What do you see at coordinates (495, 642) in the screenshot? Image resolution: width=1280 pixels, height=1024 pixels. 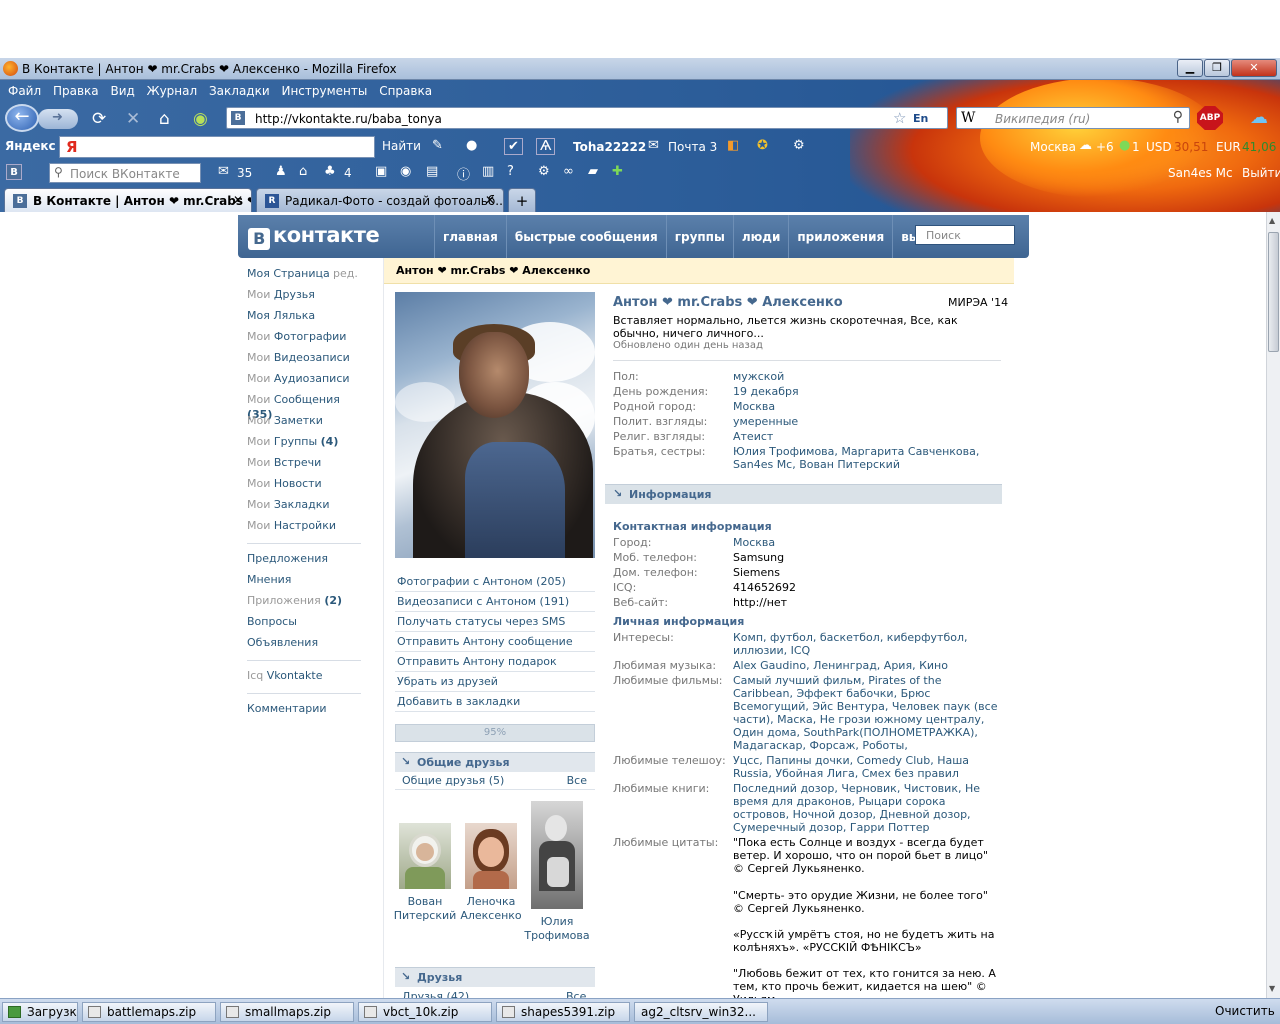 I see `send-message-link: Отправить Антону сообщение` at bounding box center [495, 642].